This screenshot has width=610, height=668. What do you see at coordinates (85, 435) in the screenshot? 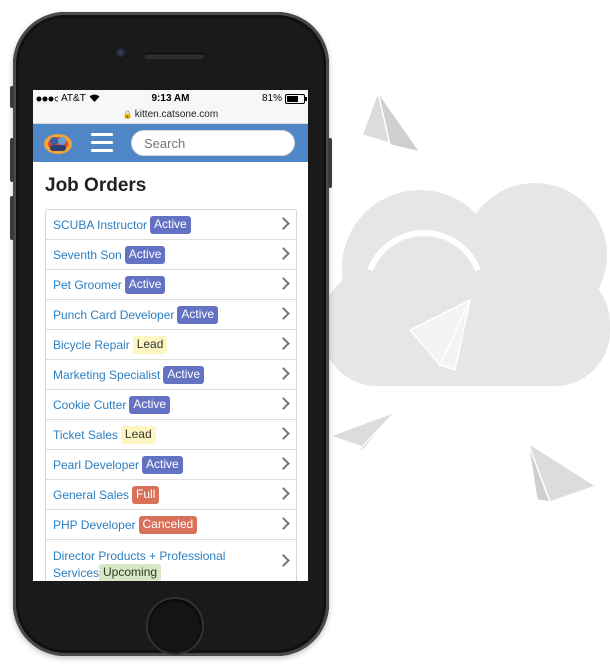
I see `job-title: Ticket Sales` at bounding box center [85, 435].